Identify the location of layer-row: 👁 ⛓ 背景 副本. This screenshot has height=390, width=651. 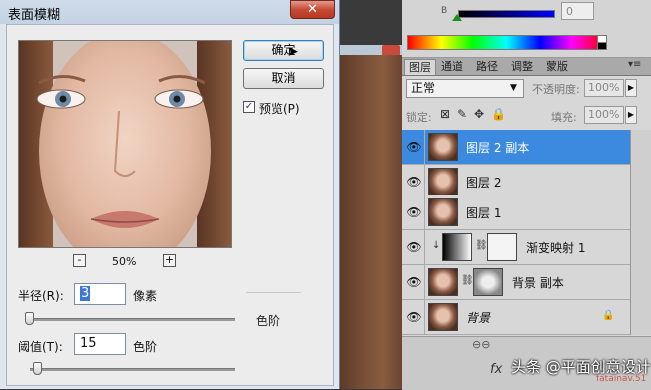
(516, 282).